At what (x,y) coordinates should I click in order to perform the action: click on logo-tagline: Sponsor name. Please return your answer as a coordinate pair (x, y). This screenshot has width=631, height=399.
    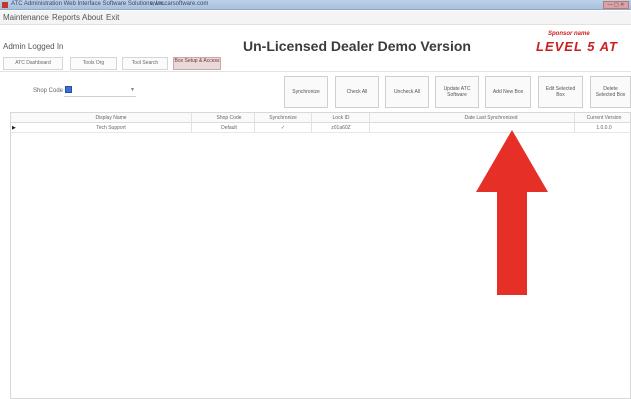
    Looking at the image, I should click on (569, 34).